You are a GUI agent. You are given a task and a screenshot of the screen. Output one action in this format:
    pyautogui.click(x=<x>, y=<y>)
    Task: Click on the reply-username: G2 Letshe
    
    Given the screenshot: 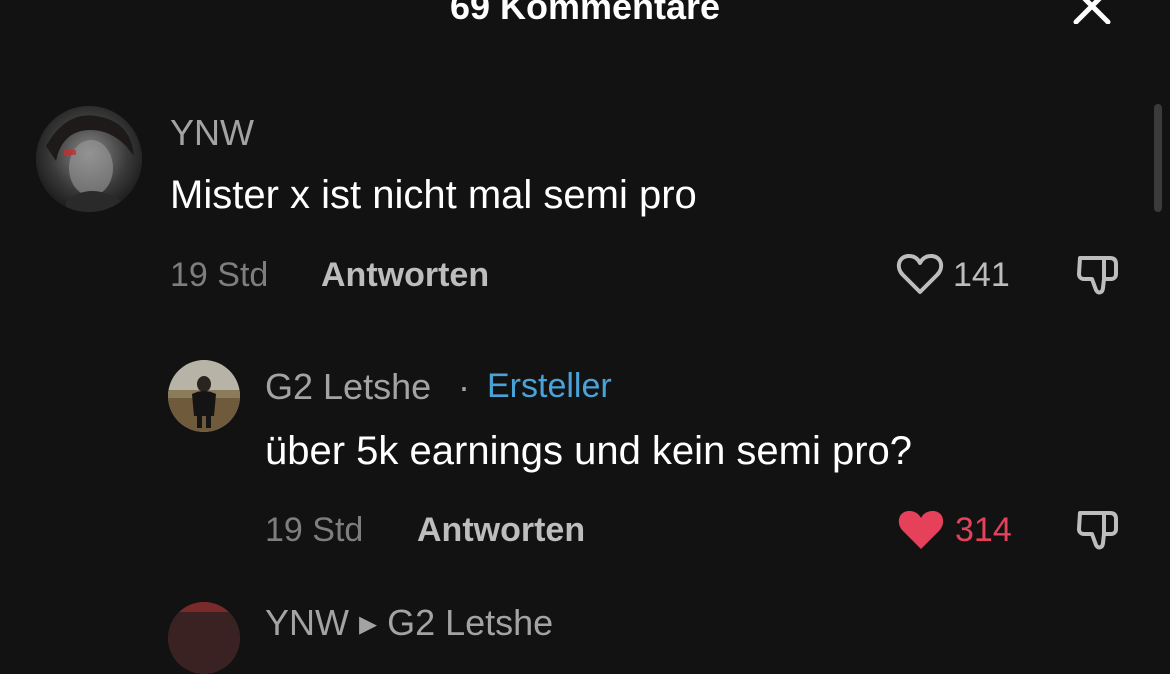 What is the action you would take?
    pyautogui.click(x=348, y=387)
    